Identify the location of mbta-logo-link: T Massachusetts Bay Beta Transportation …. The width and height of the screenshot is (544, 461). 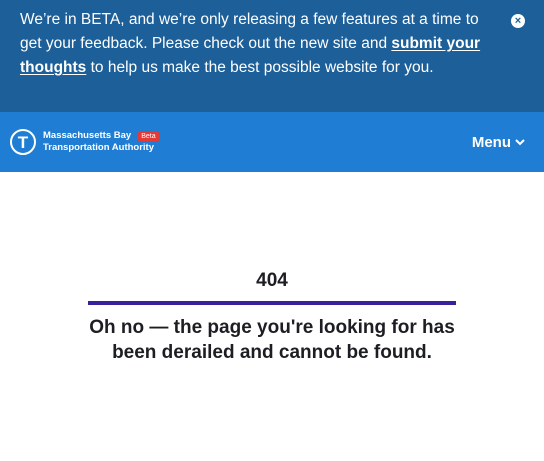
(84, 142).